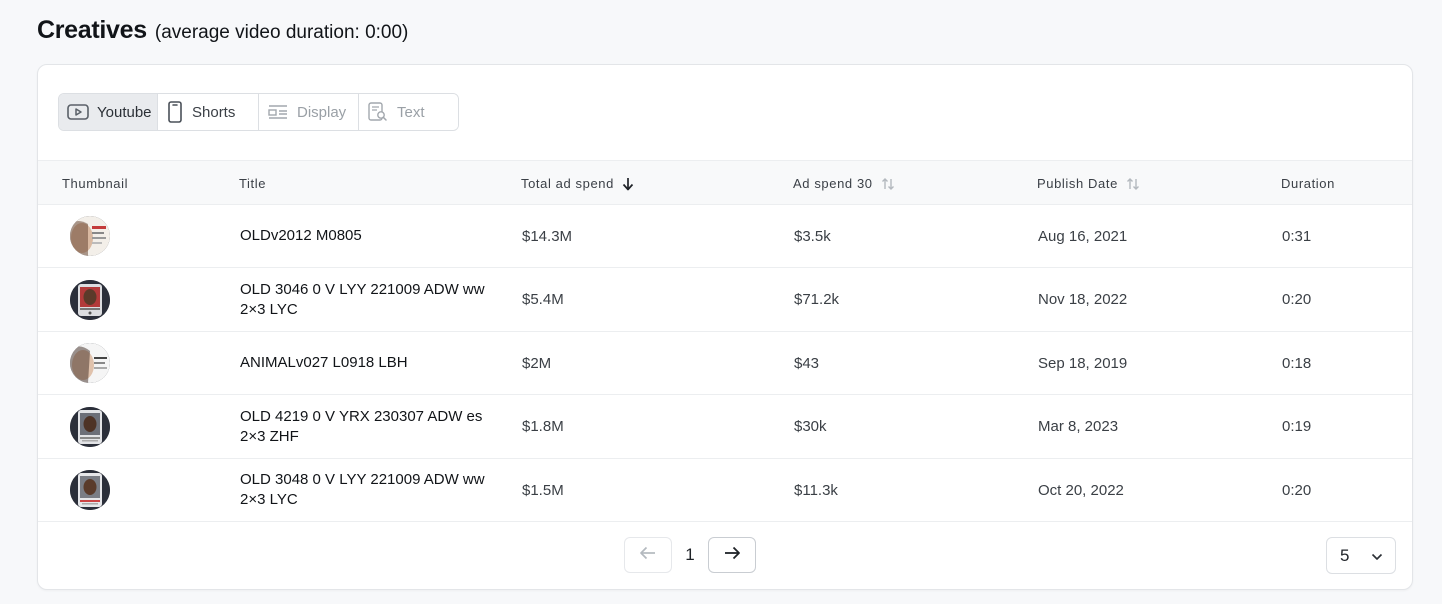  Describe the element at coordinates (322, 112) in the screenshot. I see `tab-display-label: Display` at that location.